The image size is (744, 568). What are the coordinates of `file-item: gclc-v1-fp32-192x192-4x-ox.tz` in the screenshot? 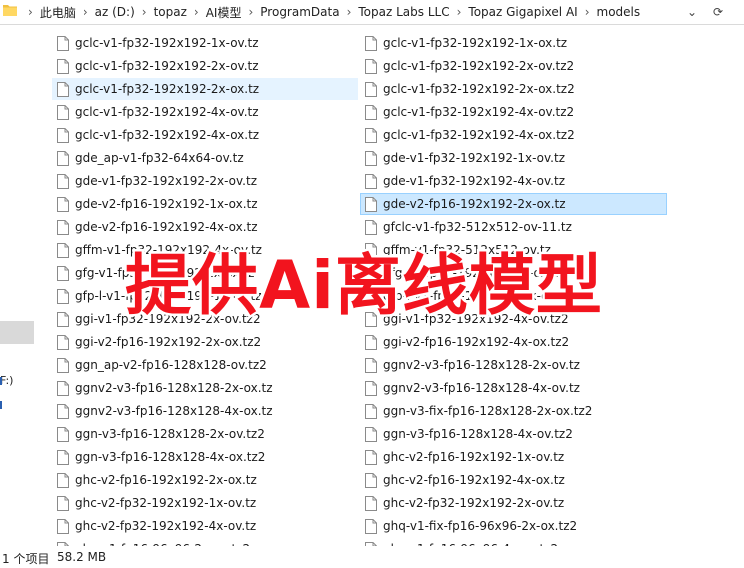 It's located at (205, 135).